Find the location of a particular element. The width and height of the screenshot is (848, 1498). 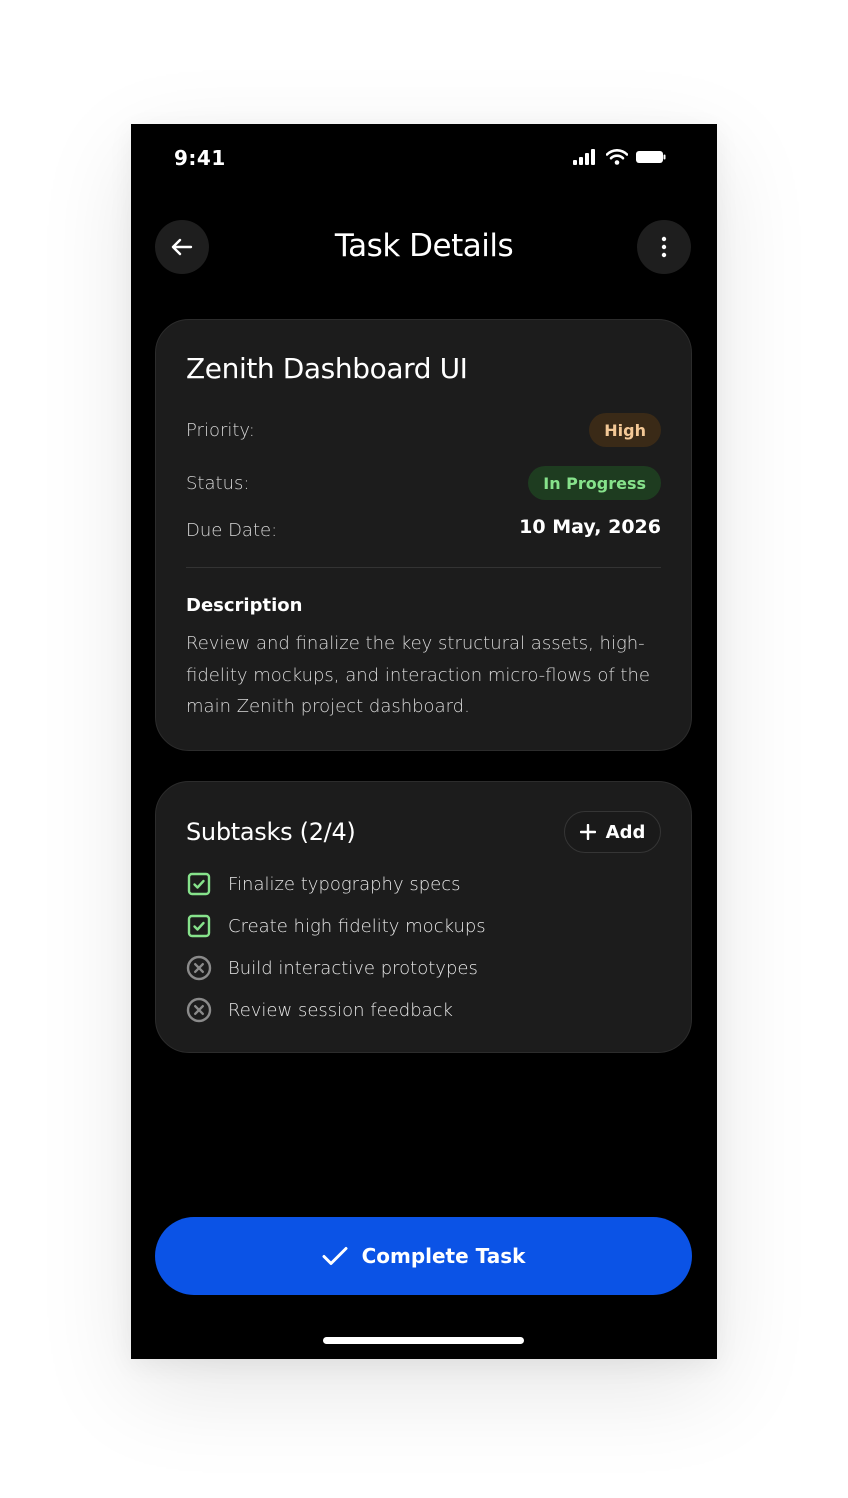

subtasks-title: Subtasks (2/4) is located at coordinates (271, 832).